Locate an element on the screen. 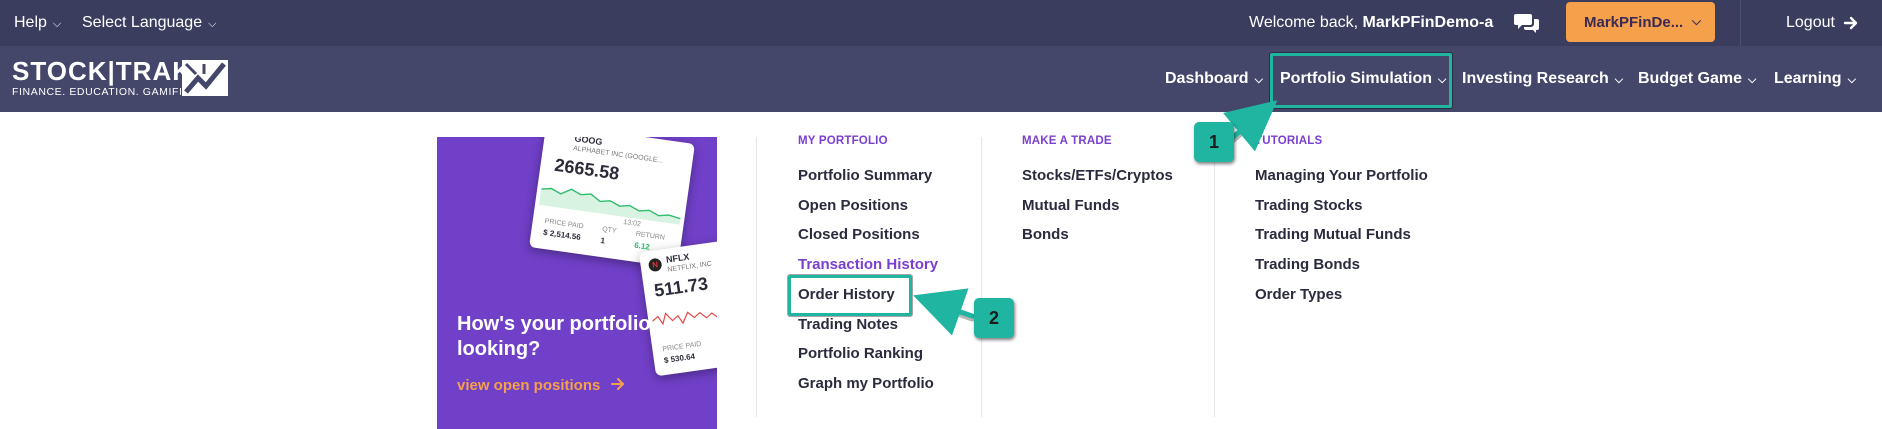 The height and width of the screenshot is (429, 1882). welcome-username: MarkPFinDemo-a is located at coordinates (1428, 22).